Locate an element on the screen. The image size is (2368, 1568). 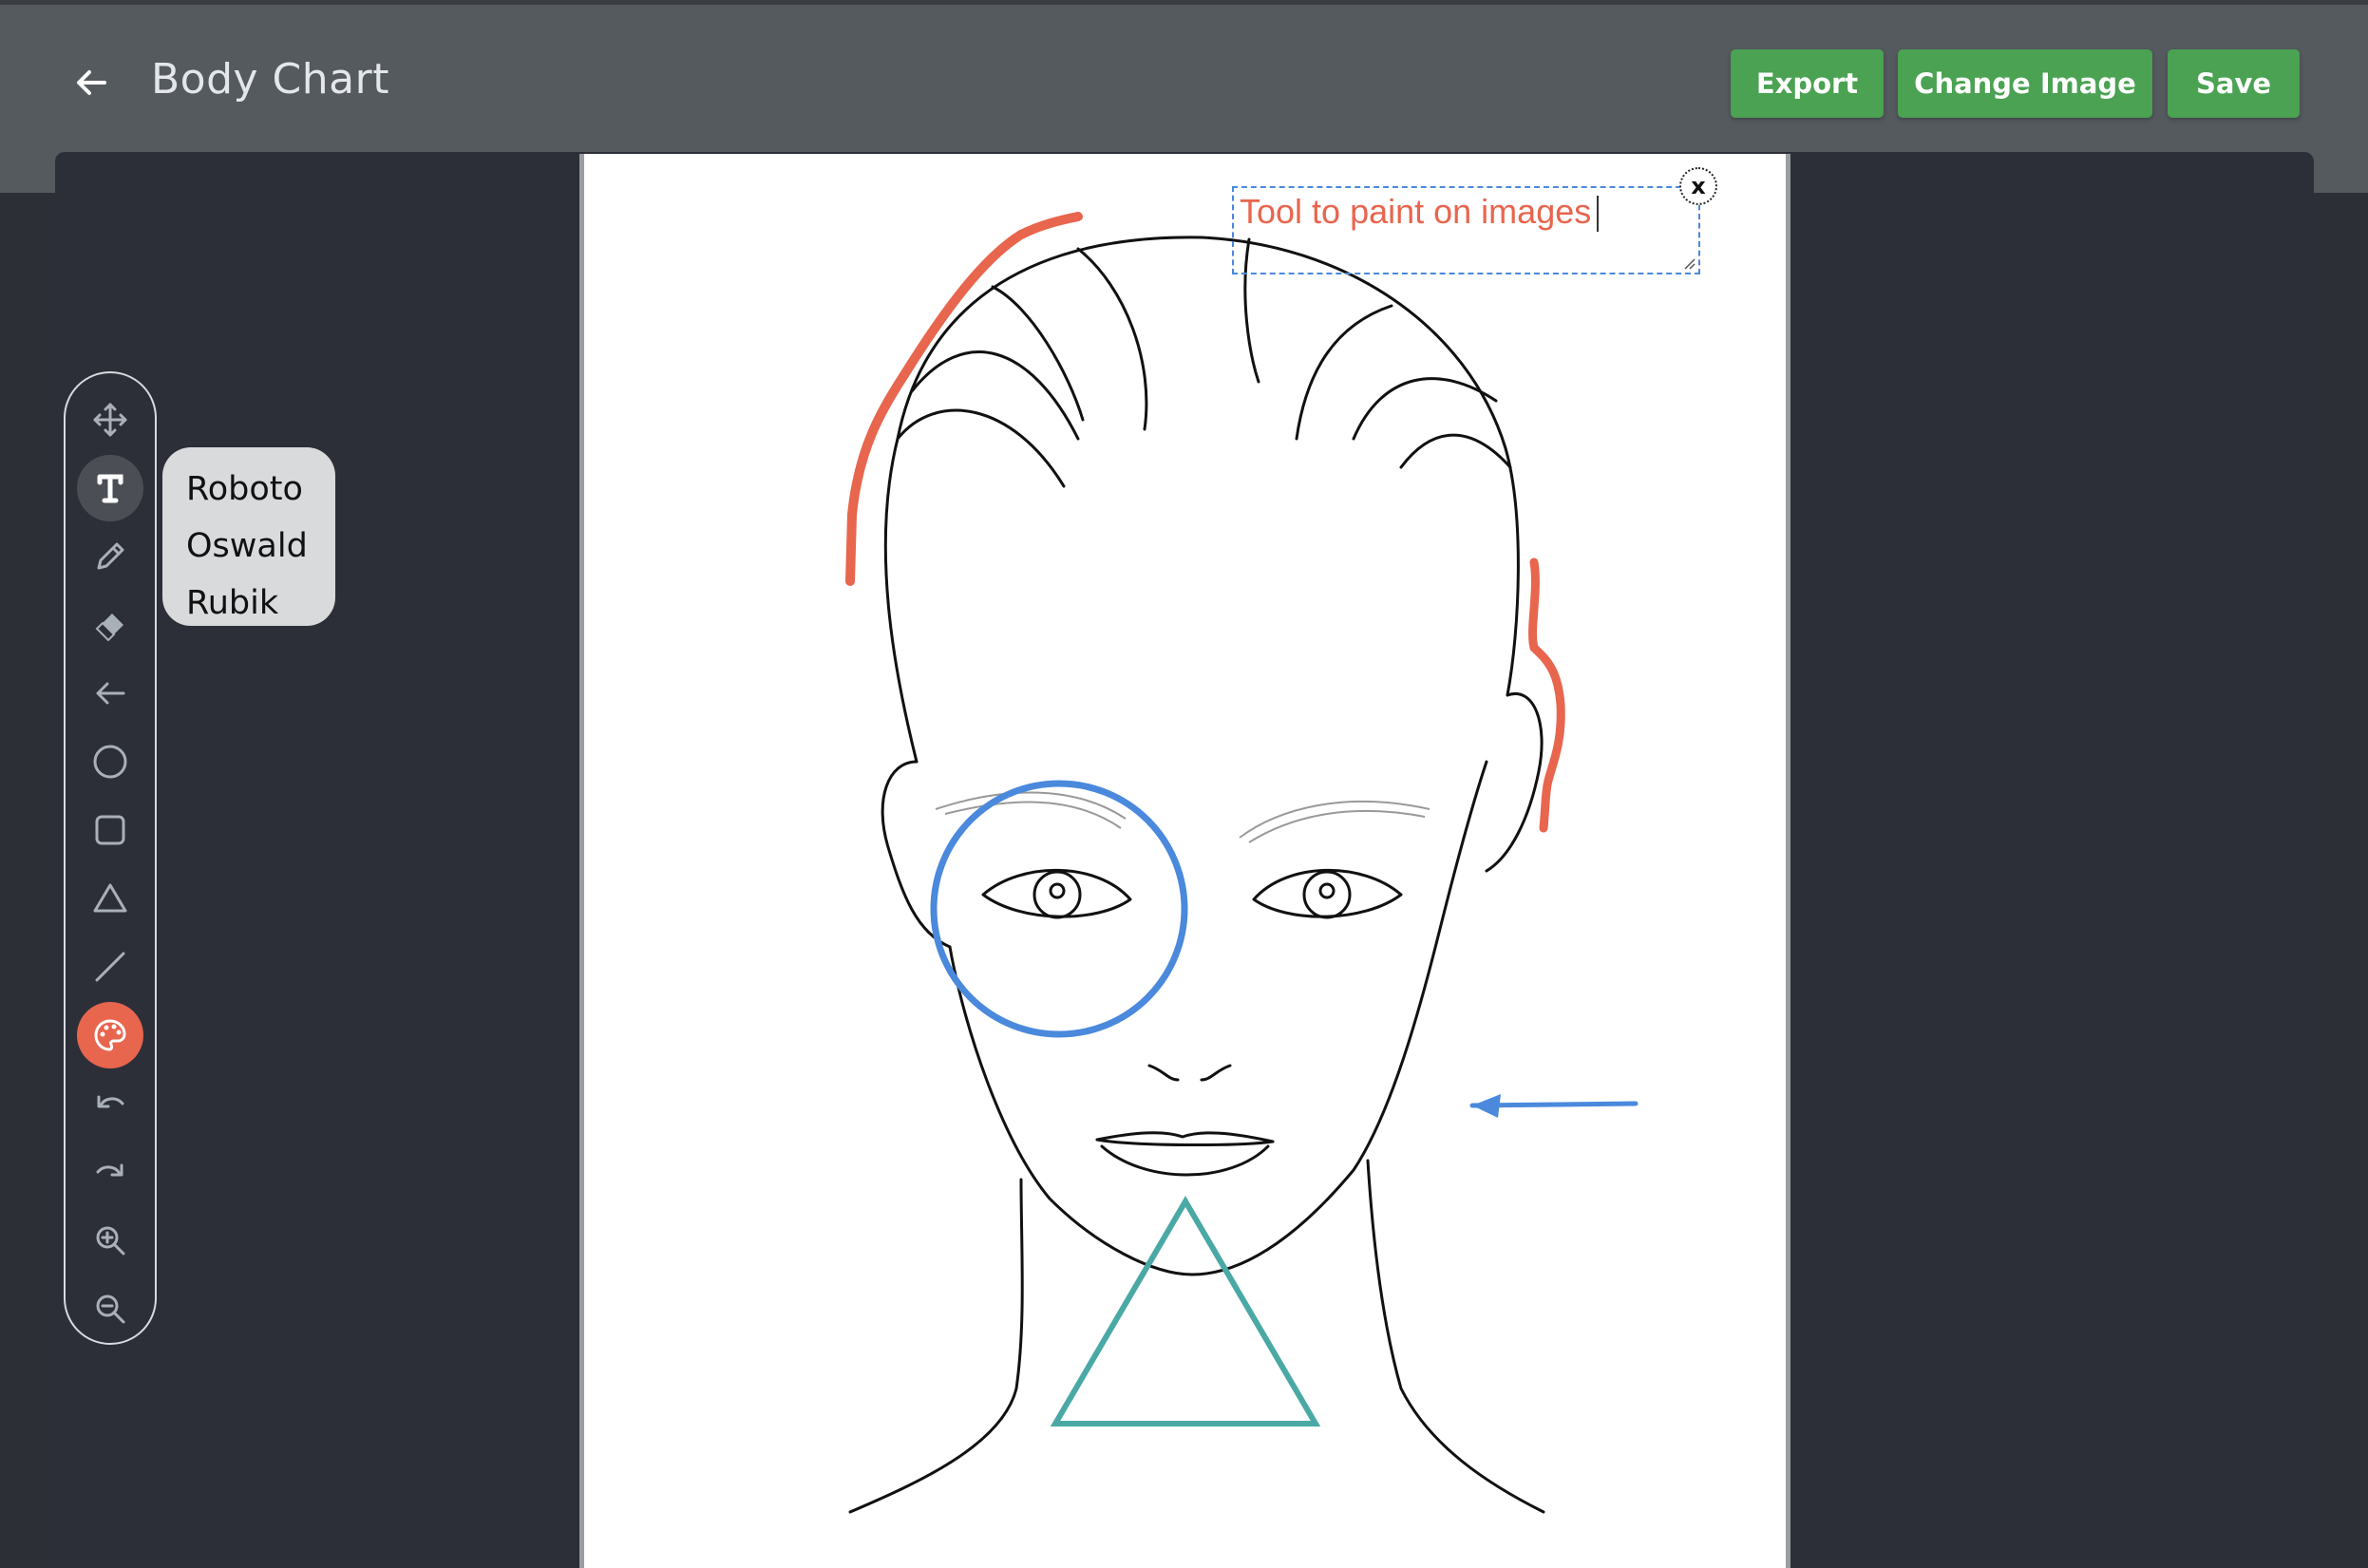
undo-icon is located at coordinates (110, 1101).